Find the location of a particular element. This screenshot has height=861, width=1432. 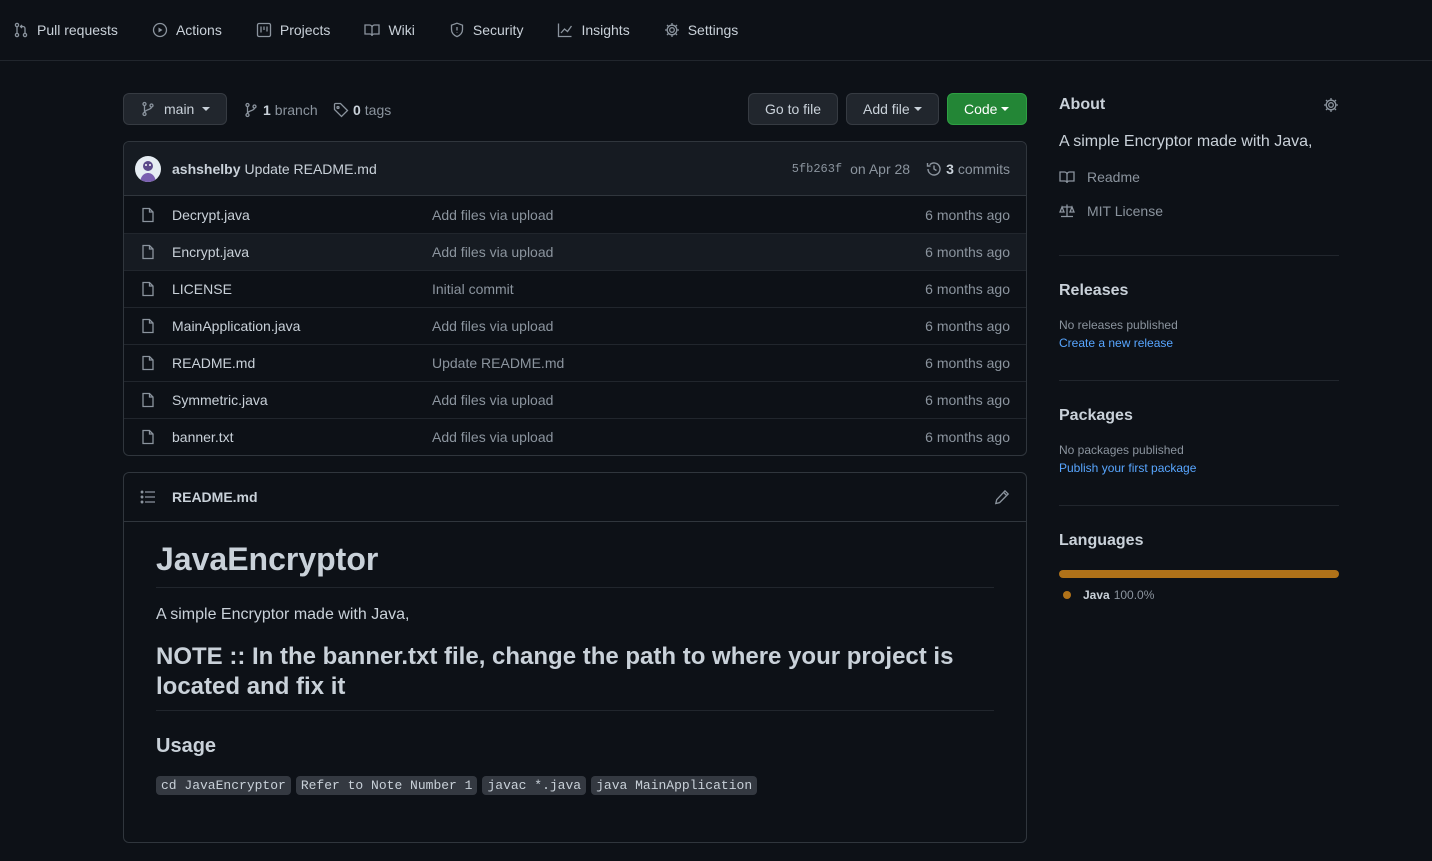

nav-insights: Insights is located at coordinates (593, 30).